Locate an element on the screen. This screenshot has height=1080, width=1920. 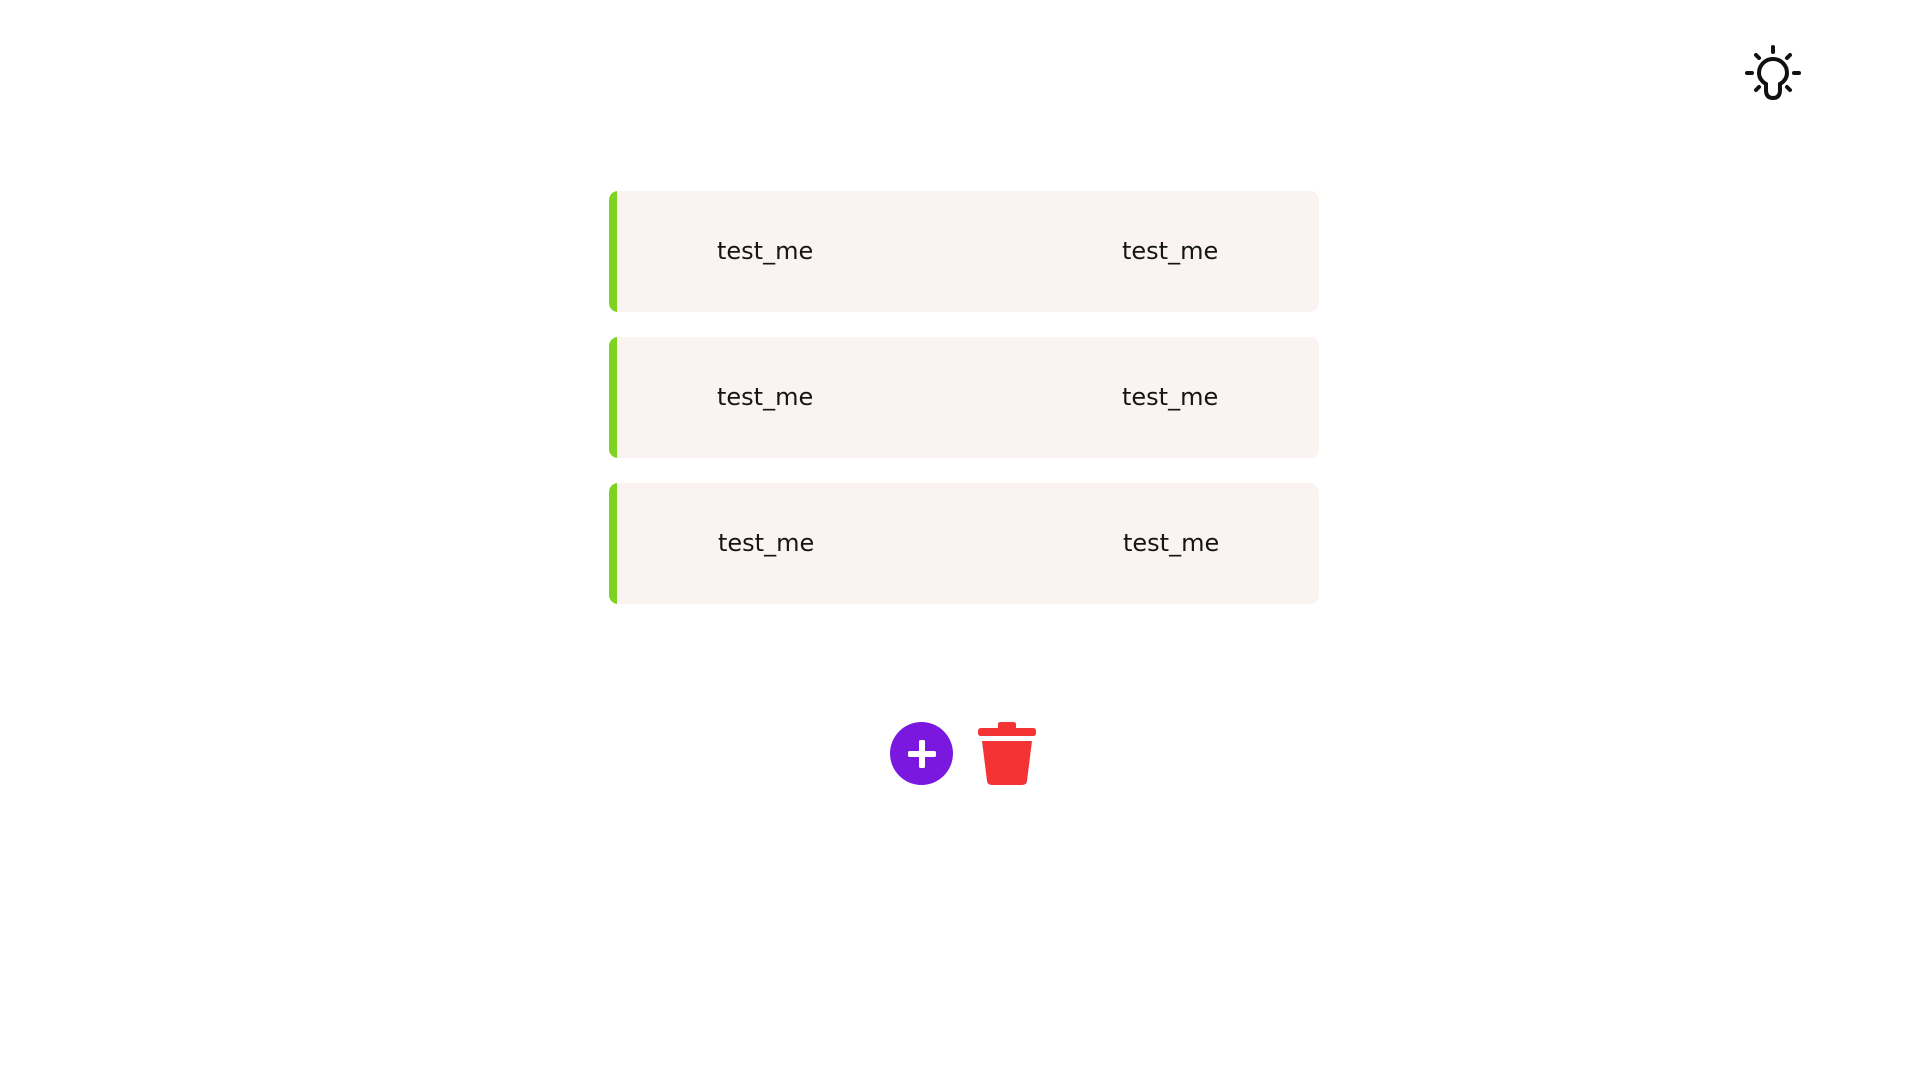
delete-button is located at coordinates (1007, 753).